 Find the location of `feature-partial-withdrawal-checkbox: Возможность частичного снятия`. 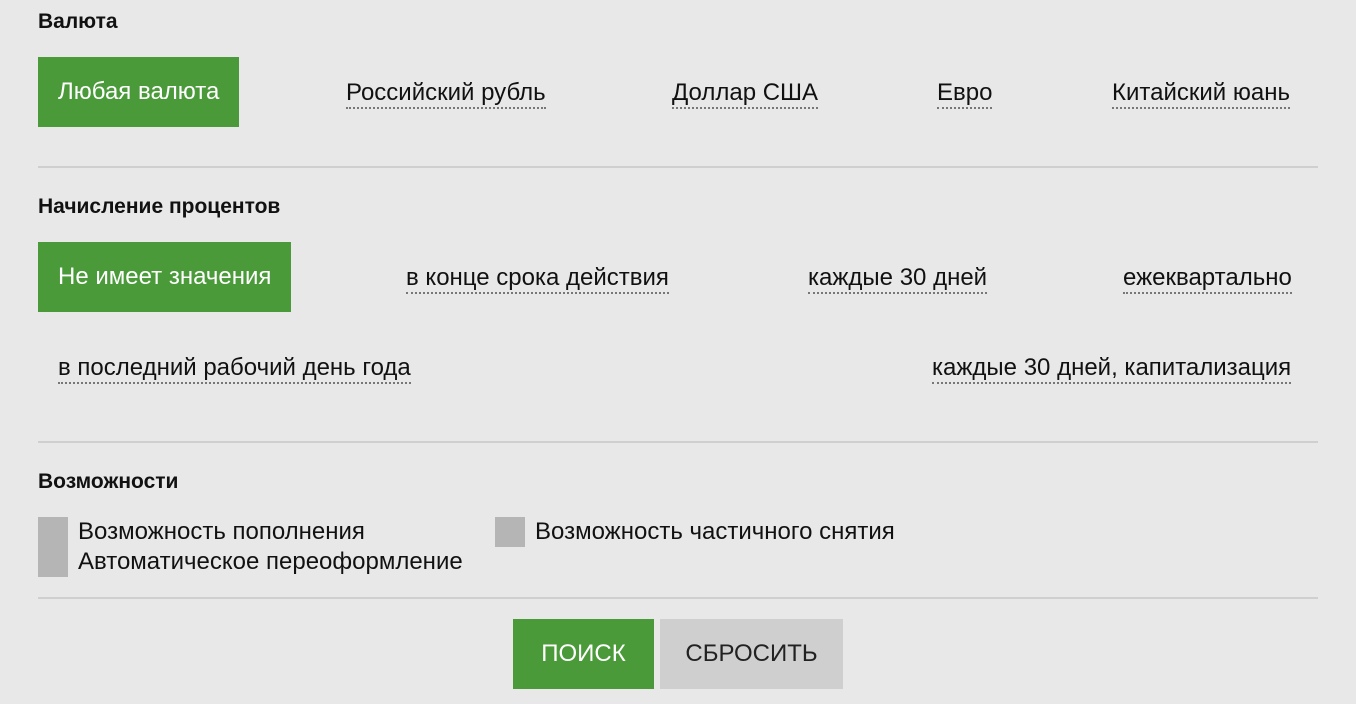

feature-partial-withdrawal-checkbox: Возможность частичного снятия is located at coordinates (695, 532).